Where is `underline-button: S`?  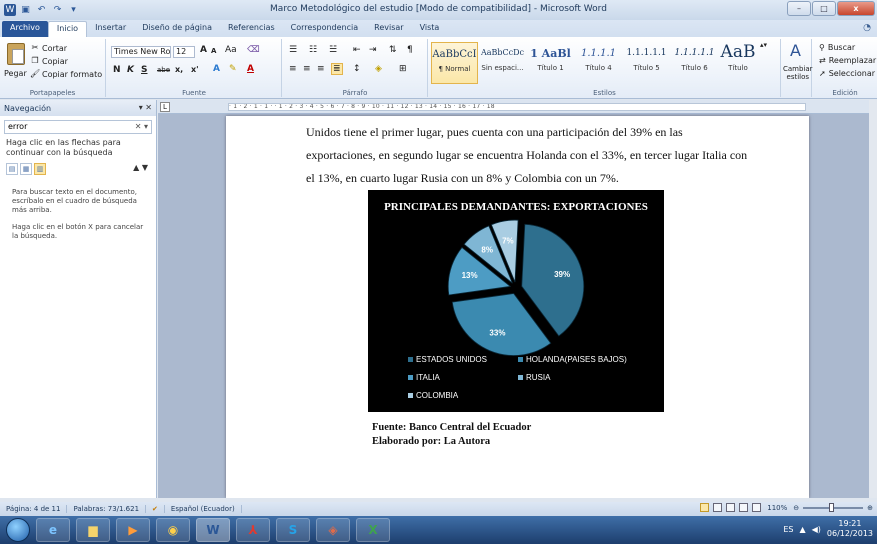 underline-button: S is located at coordinates (144, 70).